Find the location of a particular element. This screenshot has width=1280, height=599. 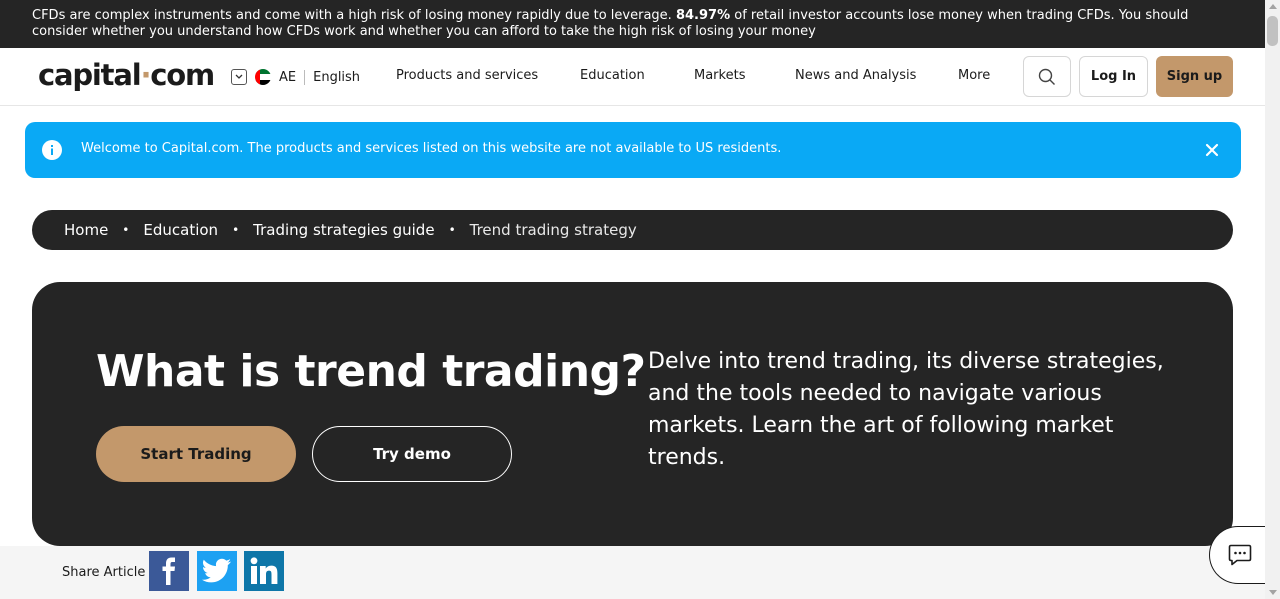

chat-button is located at coordinates (1239, 555).